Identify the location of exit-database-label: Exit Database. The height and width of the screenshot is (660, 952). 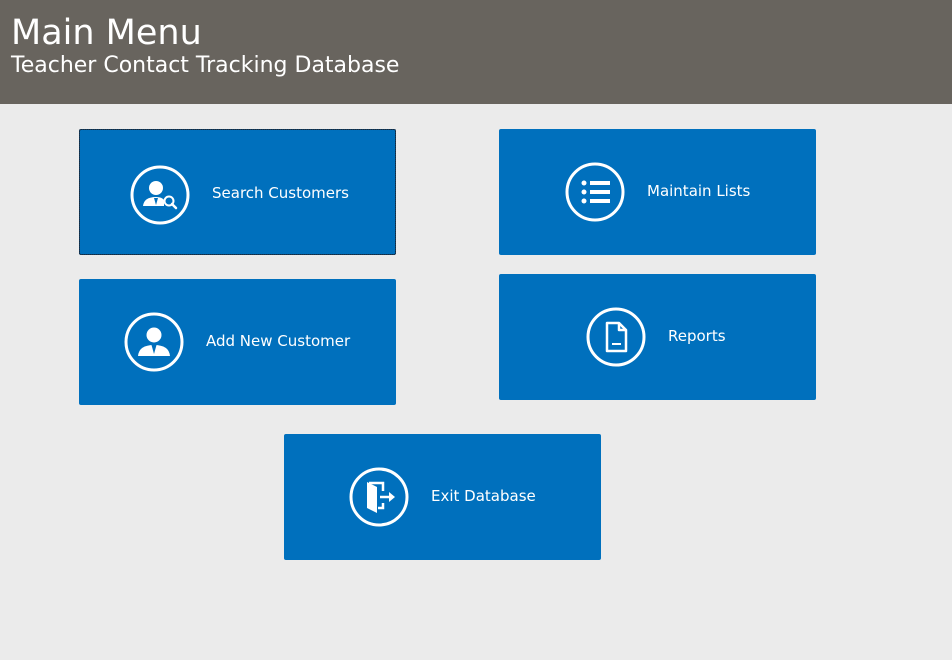
(483, 496).